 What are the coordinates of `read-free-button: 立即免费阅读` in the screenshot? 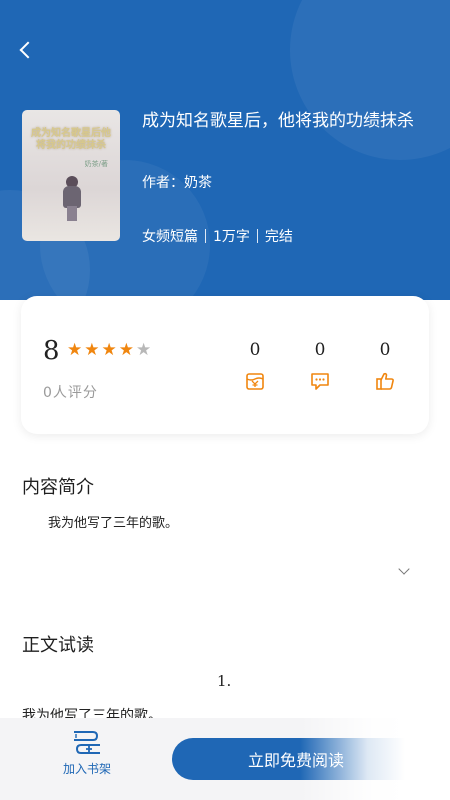 It's located at (306, 759).